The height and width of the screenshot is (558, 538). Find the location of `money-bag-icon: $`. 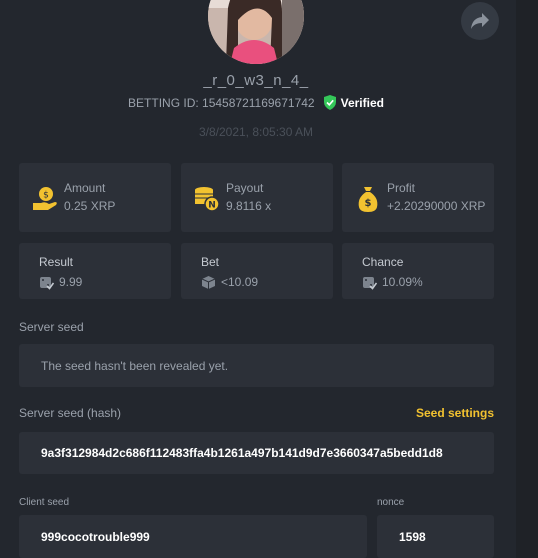

money-bag-icon: $ is located at coordinates (368, 199).